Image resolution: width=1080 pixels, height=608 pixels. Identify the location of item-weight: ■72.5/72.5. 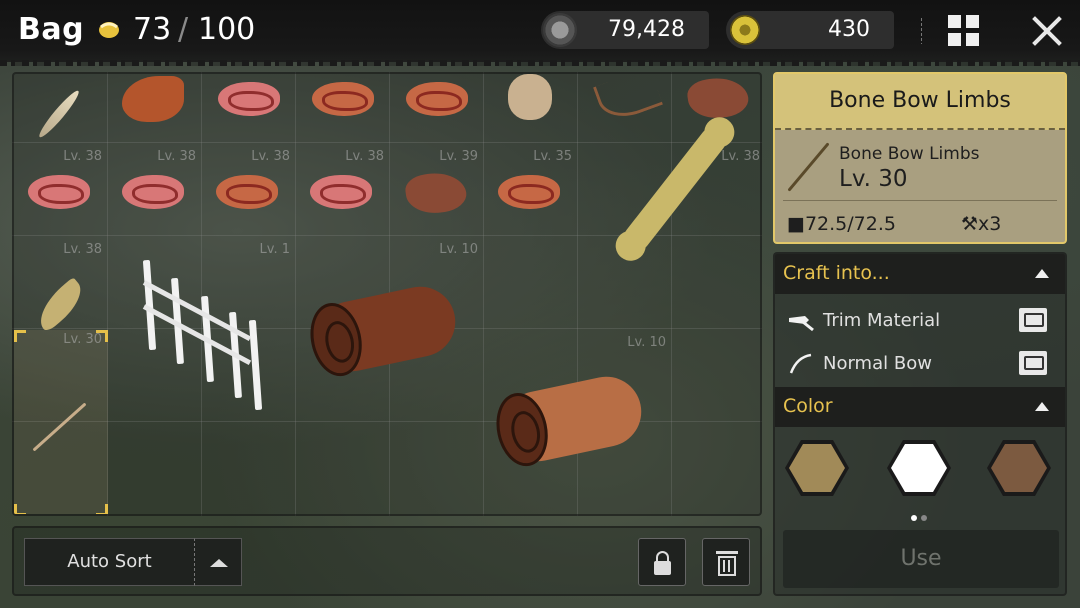
(841, 224).